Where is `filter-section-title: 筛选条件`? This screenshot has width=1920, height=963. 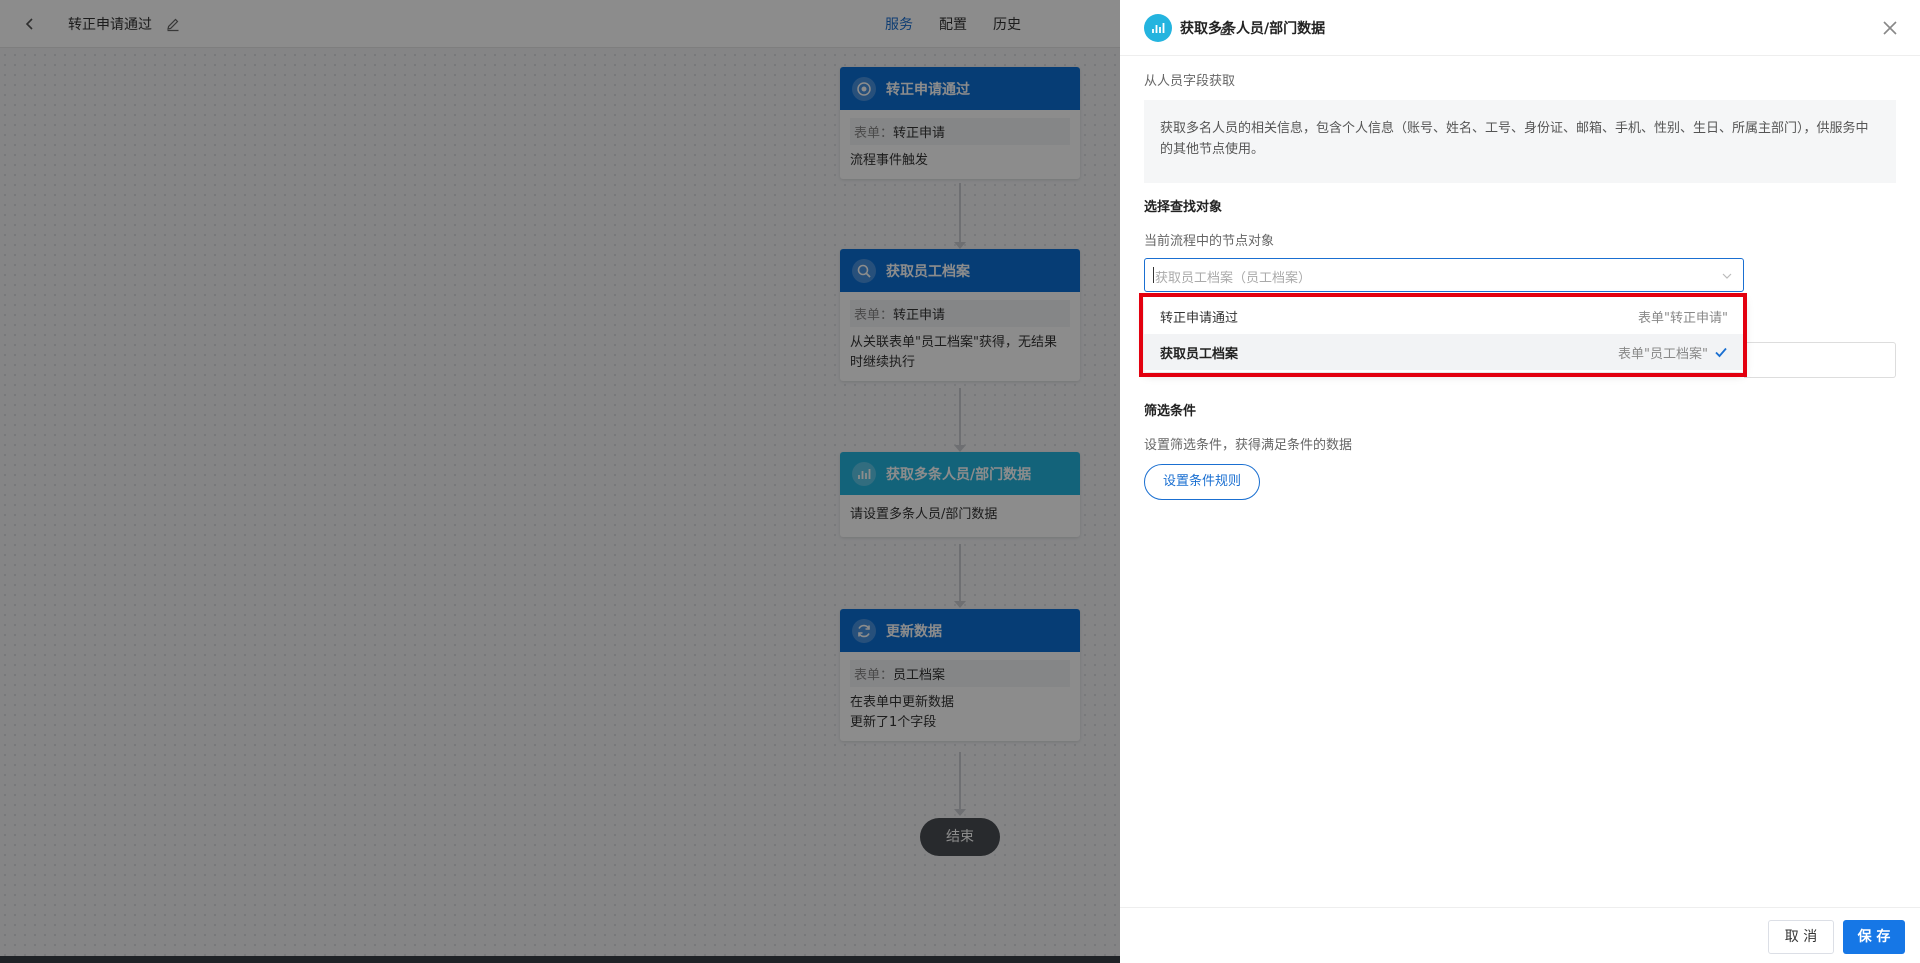 filter-section-title: 筛选条件 is located at coordinates (1170, 411).